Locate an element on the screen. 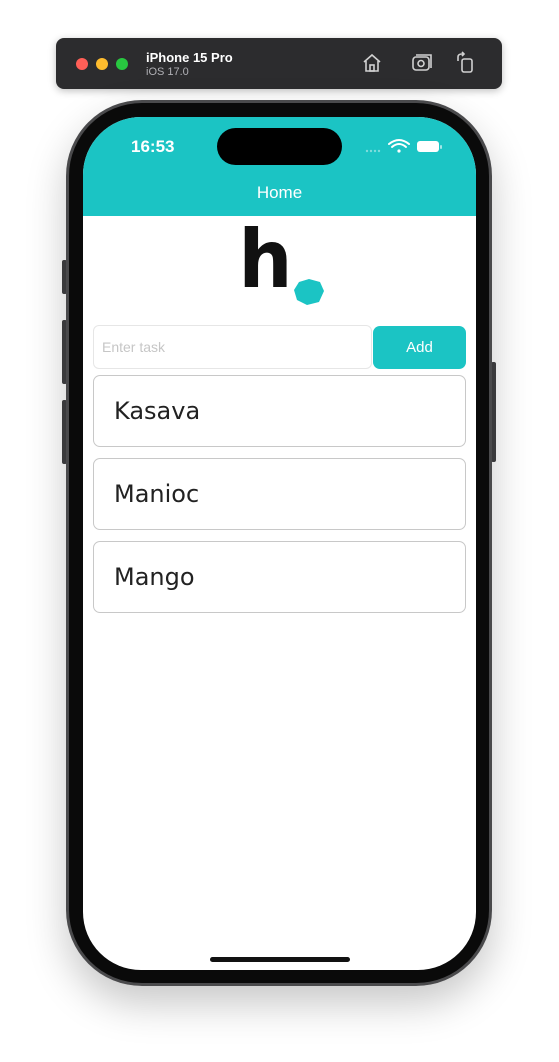  signal-dots-icon is located at coordinates (373, 151).